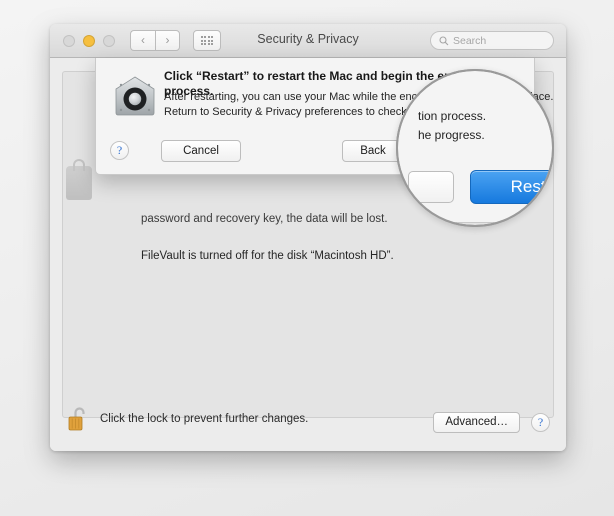  I want to click on help-button: ?, so click(540, 422).